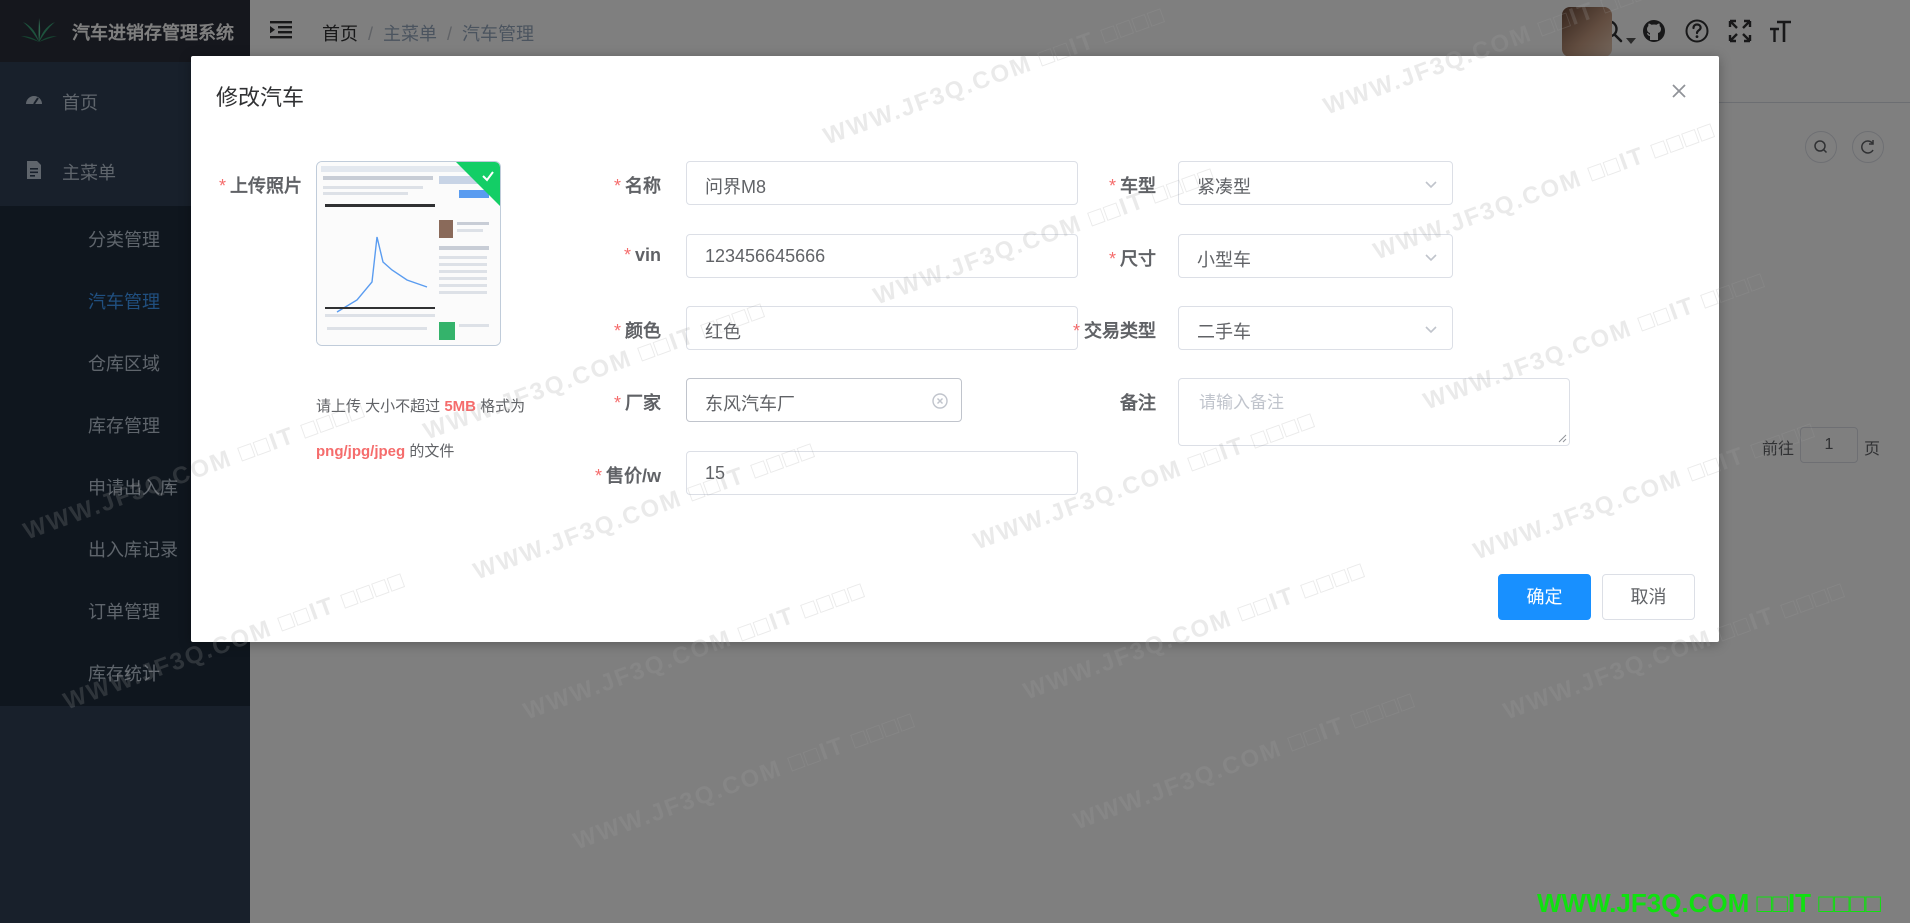  What do you see at coordinates (1114, 331) in the screenshot?
I see `trade-type-label: * 交易类型` at bounding box center [1114, 331].